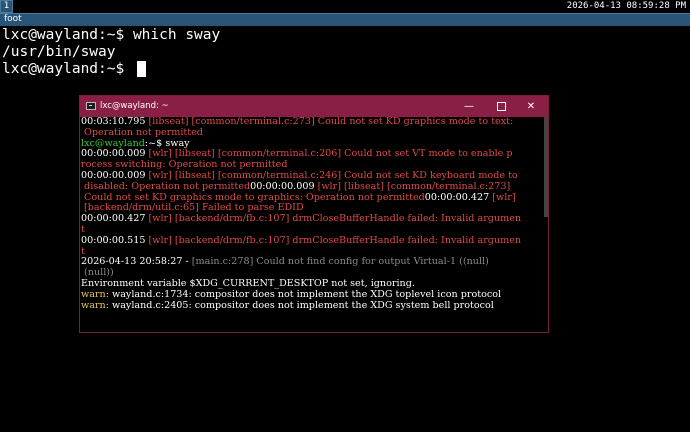  Describe the element at coordinates (504, 197) in the screenshot. I see `console-text: [wlr]` at that location.